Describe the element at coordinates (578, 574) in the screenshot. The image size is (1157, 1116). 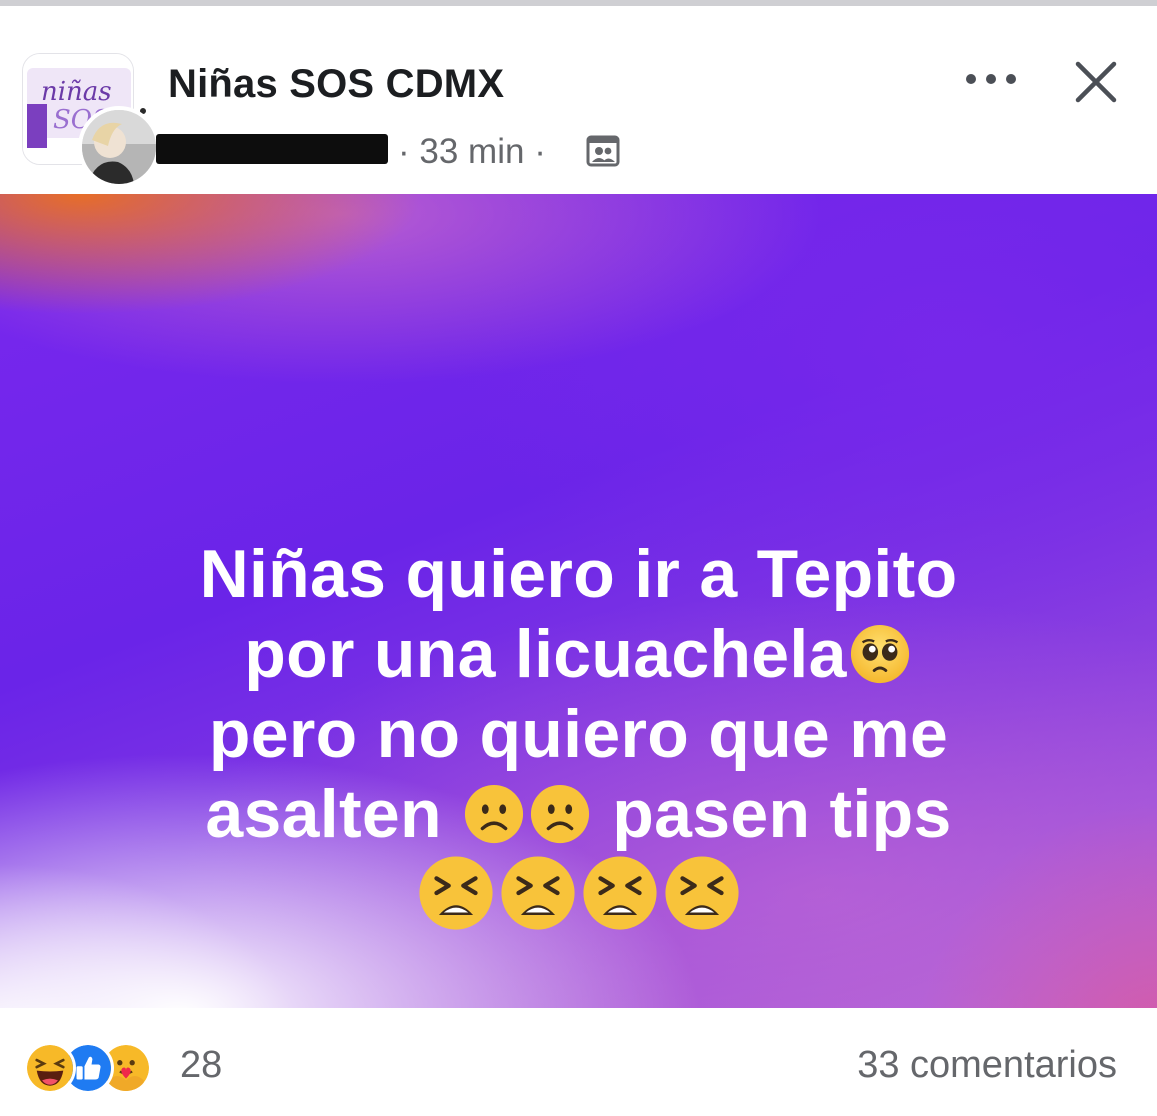
I see `post-line-1: Niñas quiero ir a Tepito` at that location.